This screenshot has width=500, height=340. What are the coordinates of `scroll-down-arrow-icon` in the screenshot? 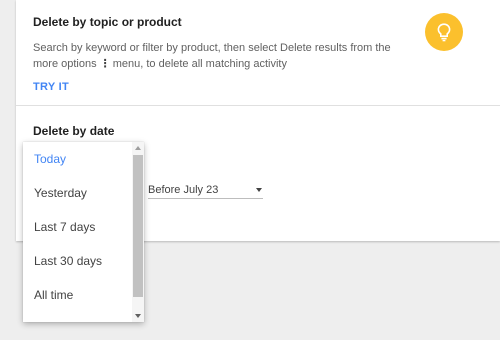 It's located at (138, 316).